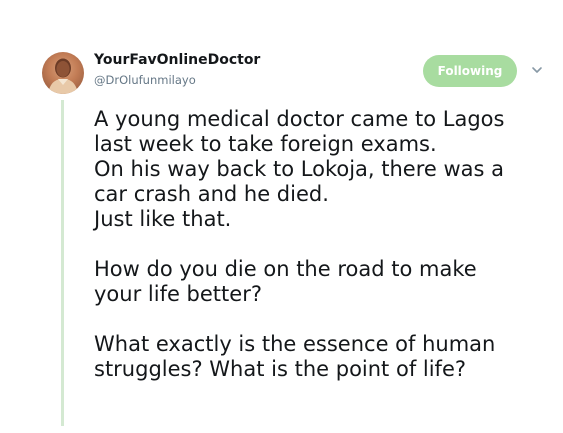 Image resolution: width=563 pixels, height=433 pixels. What do you see at coordinates (265, 144) in the screenshot?
I see `tweet-line: last week to take foreign exams.` at bounding box center [265, 144].